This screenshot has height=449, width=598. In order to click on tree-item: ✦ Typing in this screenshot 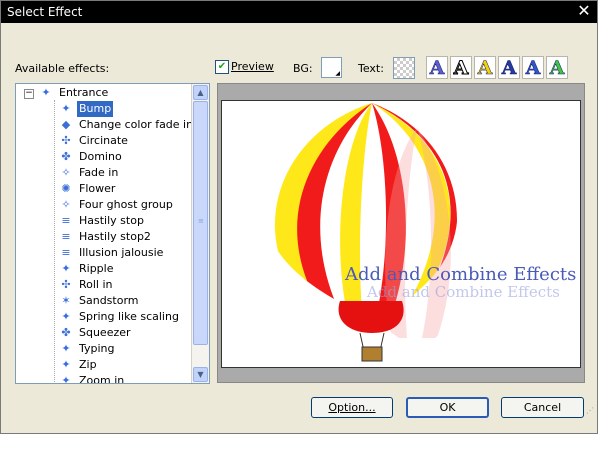, I will do `click(87, 349)`.